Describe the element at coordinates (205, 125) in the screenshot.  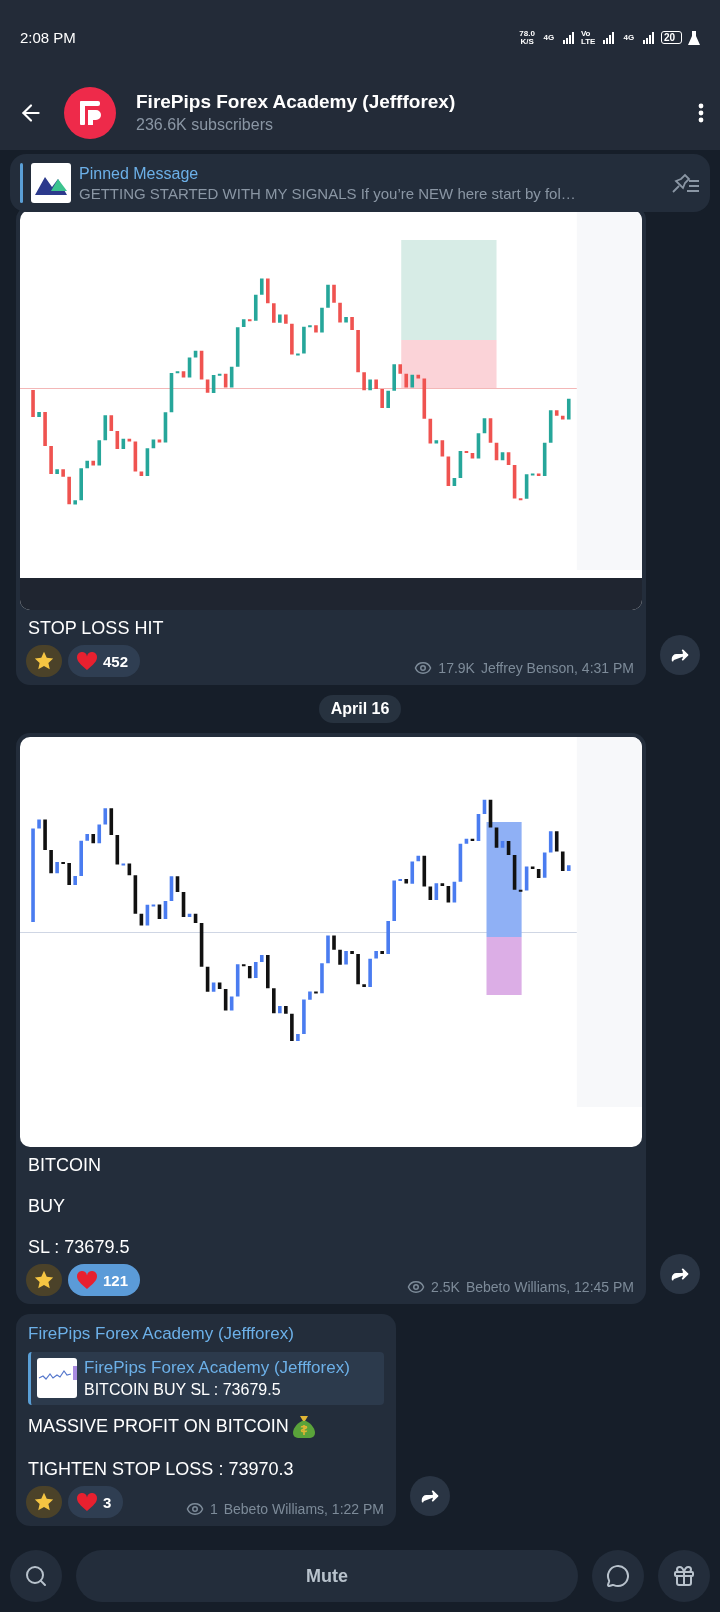
I see `subscriber-count: 236.6K subscribers` at that location.